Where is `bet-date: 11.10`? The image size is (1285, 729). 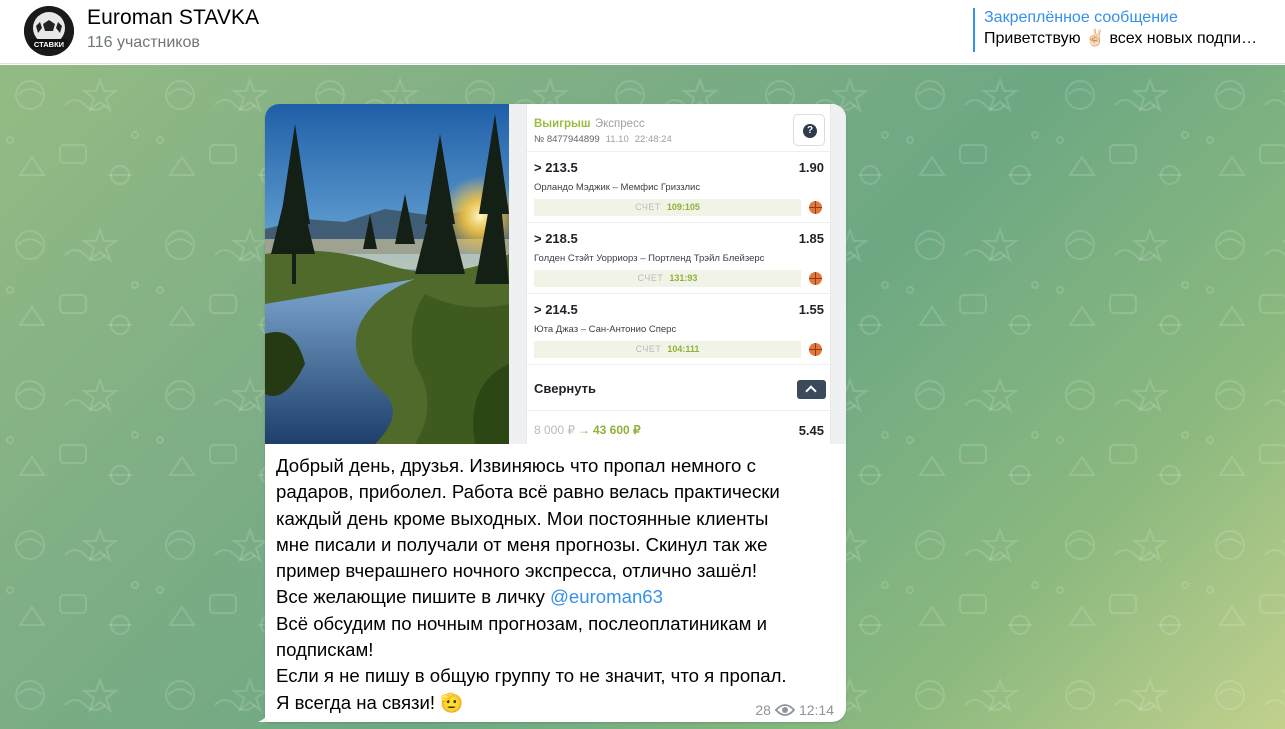 bet-date: 11.10 is located at coordinates (617, 139).